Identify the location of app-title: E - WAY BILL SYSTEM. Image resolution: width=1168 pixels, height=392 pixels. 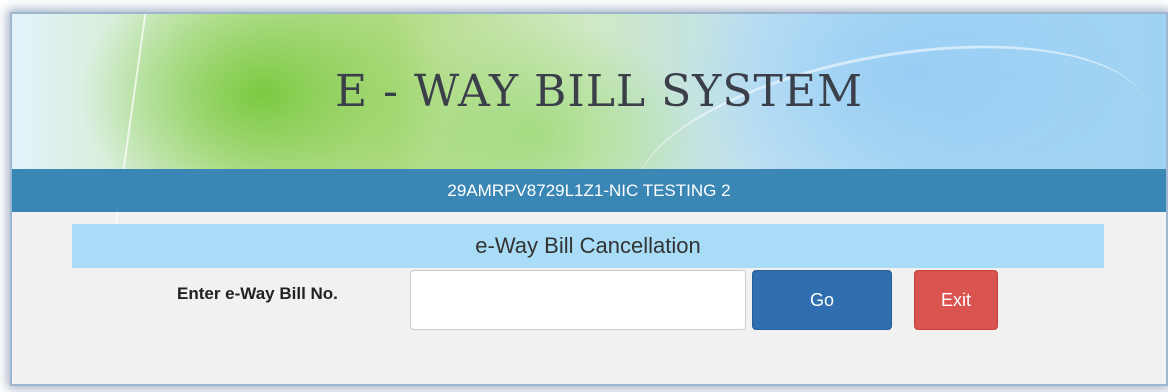
(598, 91).